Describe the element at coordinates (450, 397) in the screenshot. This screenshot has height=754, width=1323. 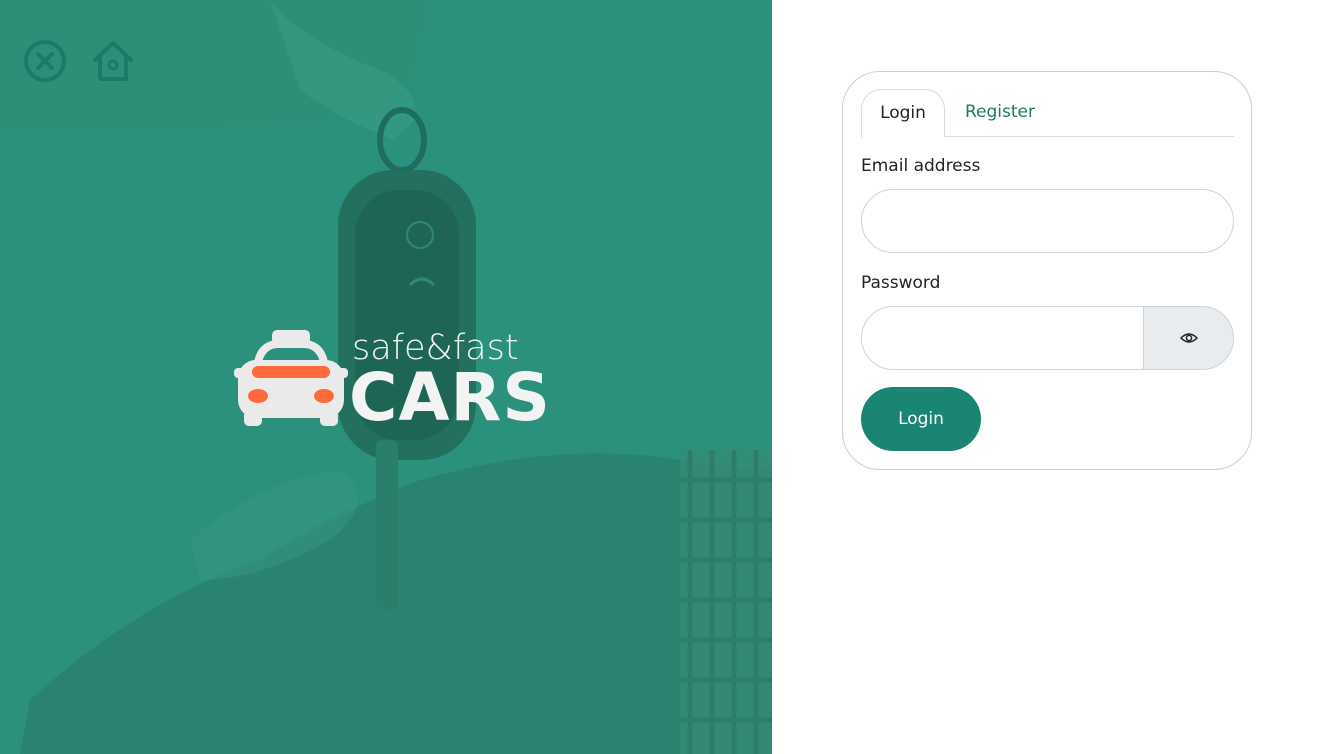
I see `logo-brand-name: CARS` at that location.